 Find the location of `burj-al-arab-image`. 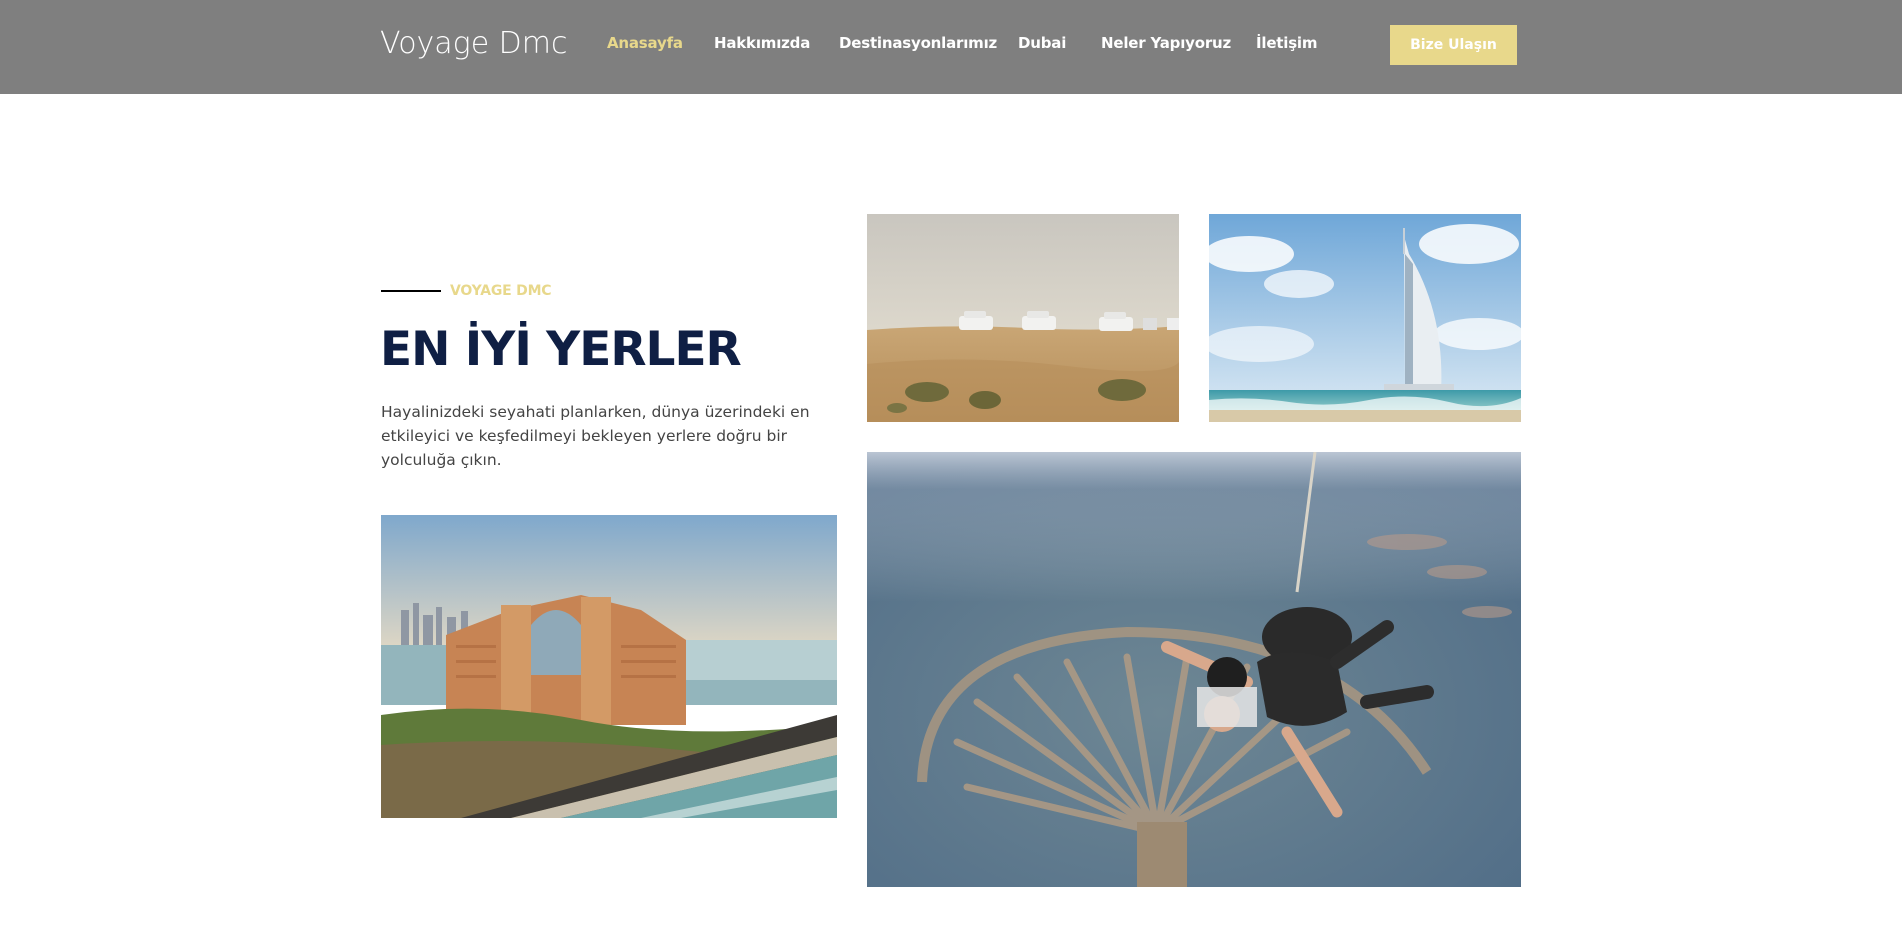

burj-al-arab-image is located at coordinates (1365, 318).